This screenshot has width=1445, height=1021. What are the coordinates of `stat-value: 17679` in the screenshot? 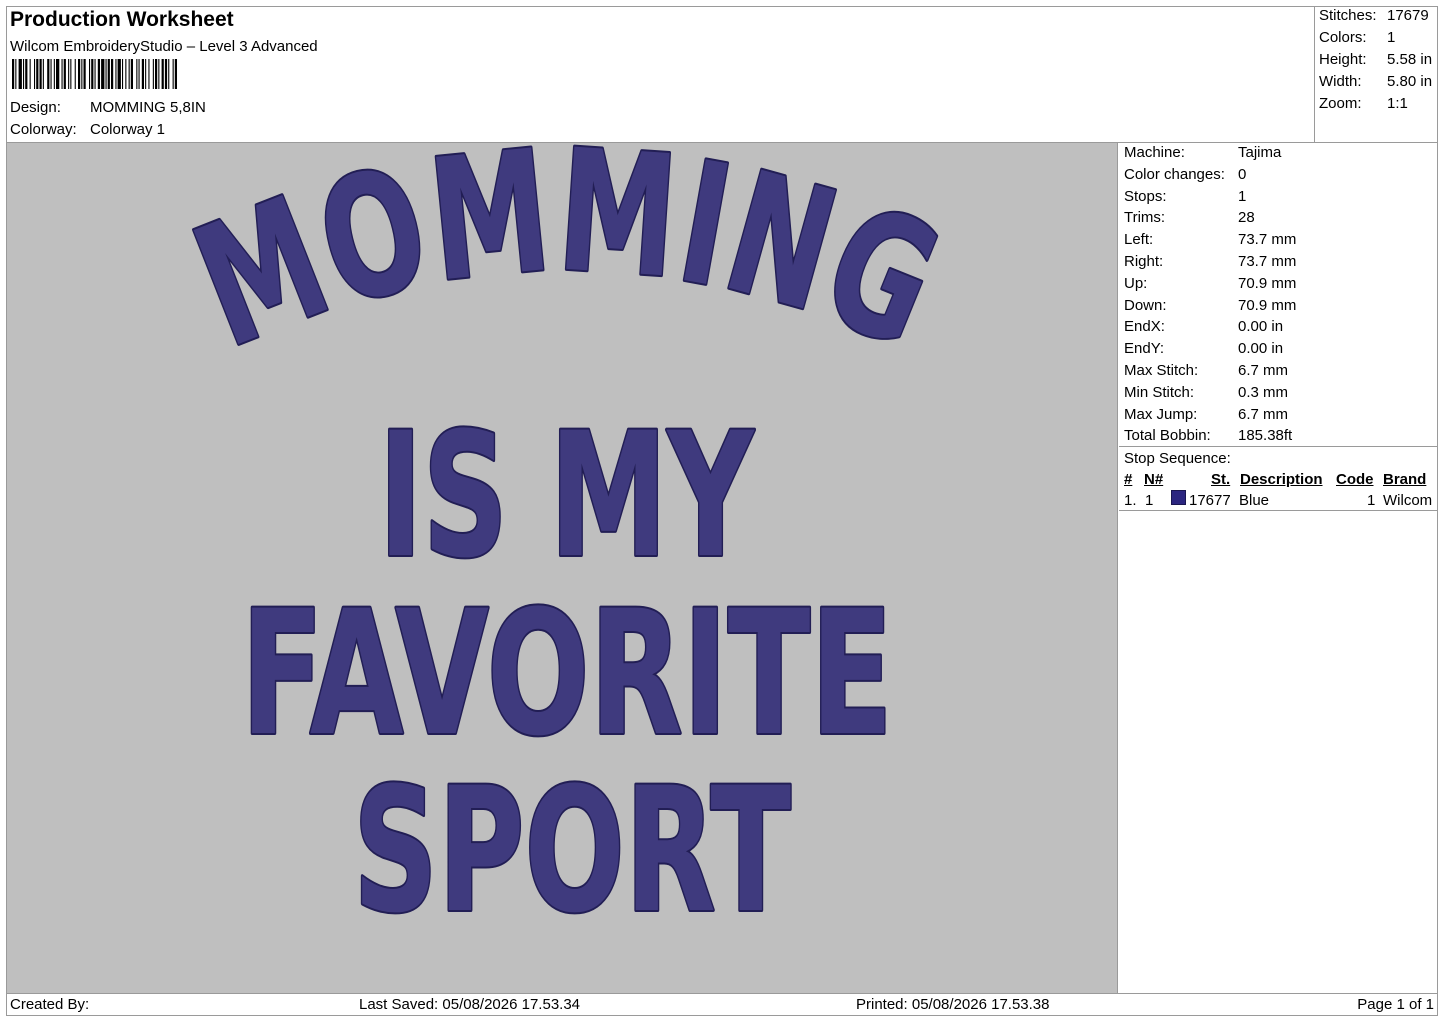 It's located at (1408, 15).